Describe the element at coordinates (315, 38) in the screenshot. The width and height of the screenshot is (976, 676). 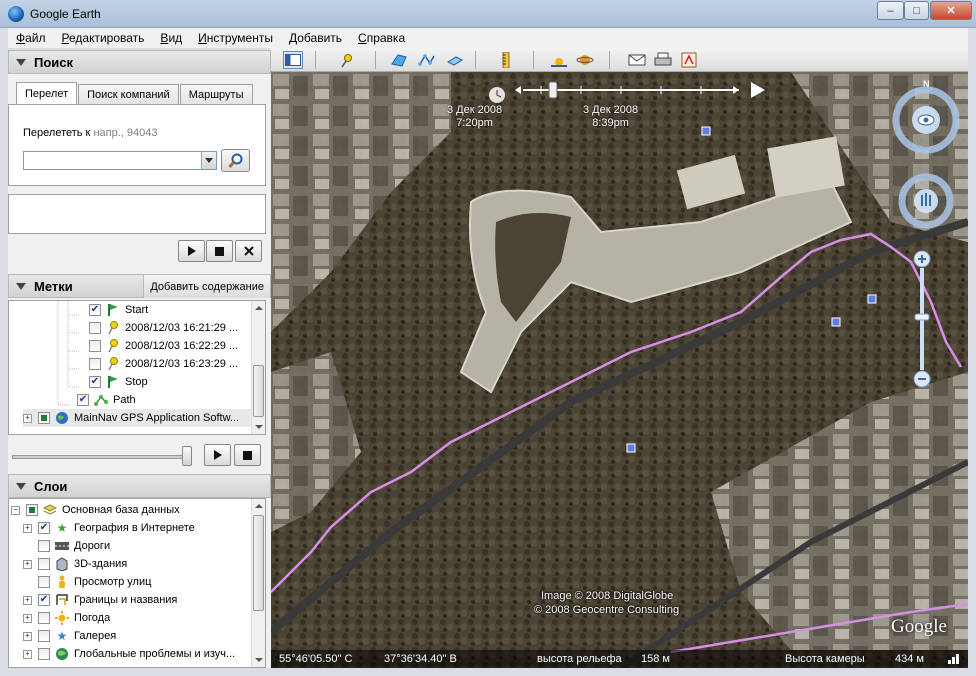
I see `menu-add: Добавить` at that location.